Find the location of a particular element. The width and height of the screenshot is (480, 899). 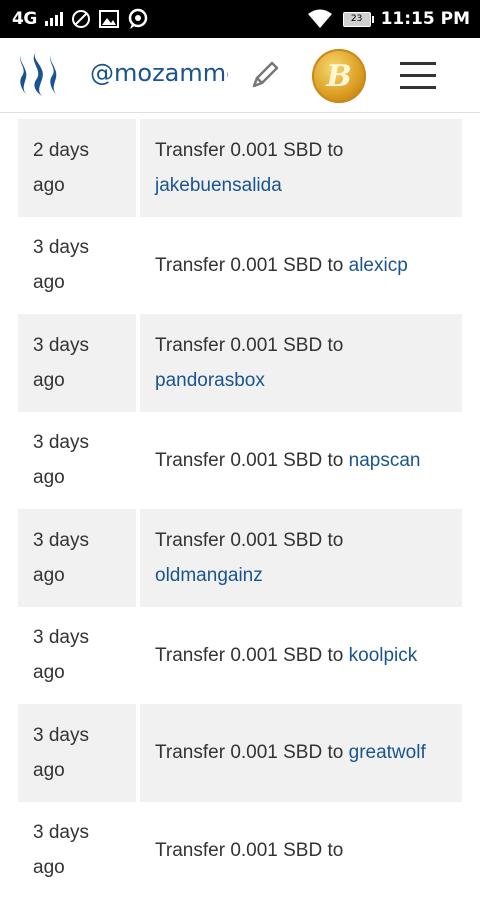

do-not-disturb-icon is located at coordinates (81, 19).